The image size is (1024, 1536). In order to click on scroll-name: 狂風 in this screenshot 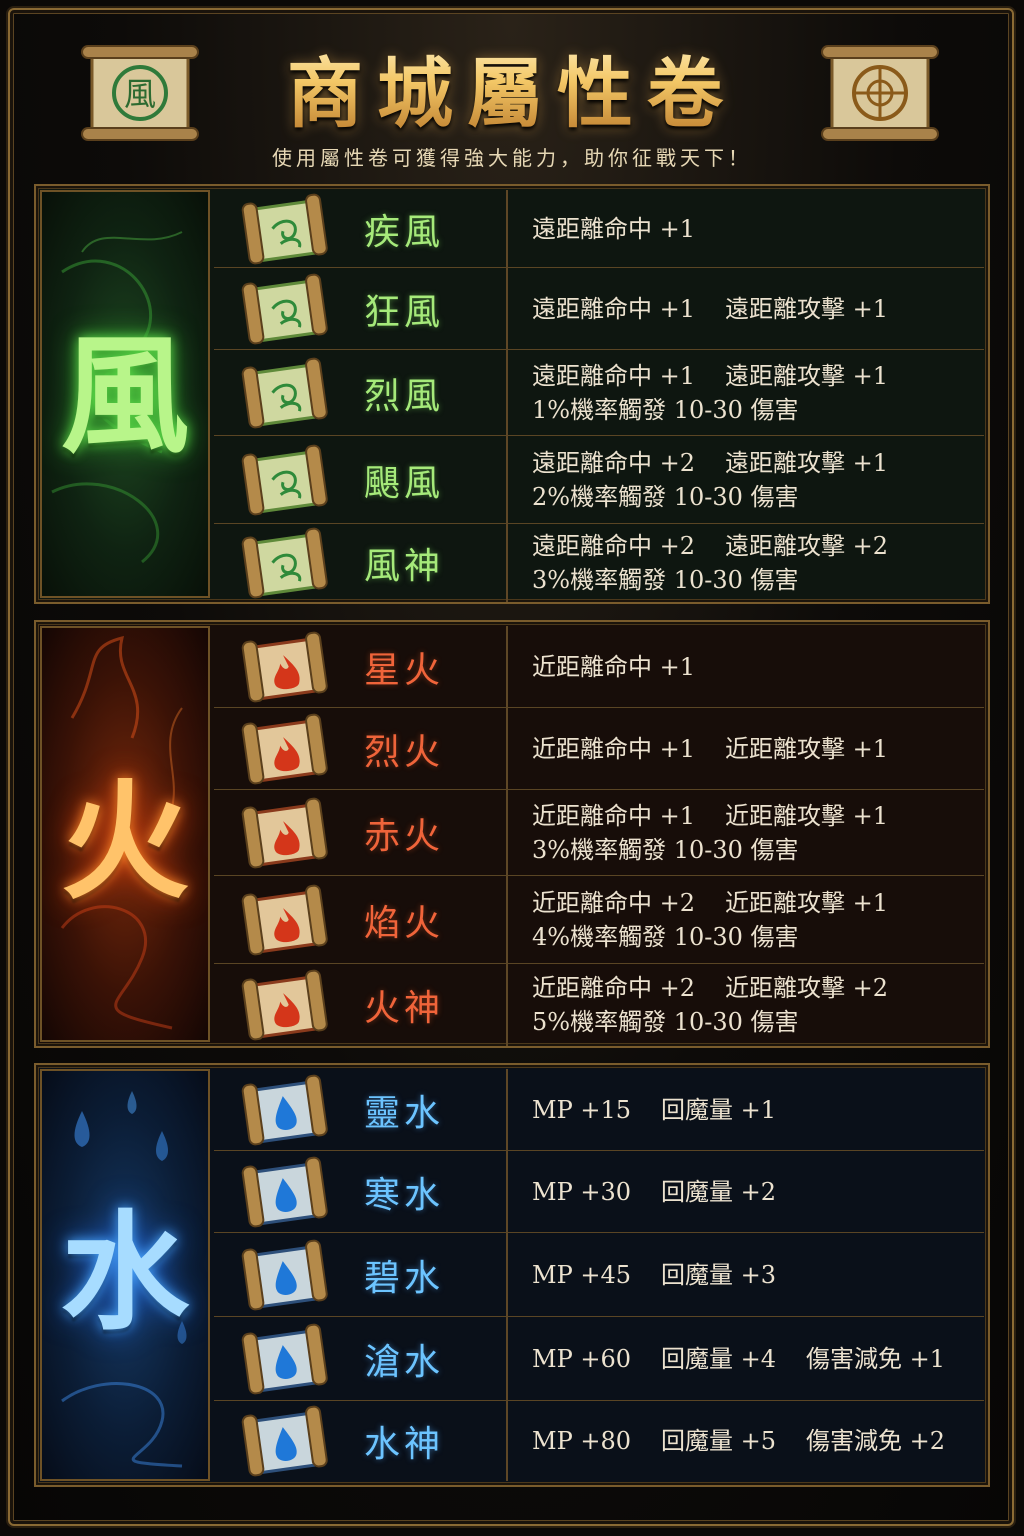, I will do `click(404, 312)`.